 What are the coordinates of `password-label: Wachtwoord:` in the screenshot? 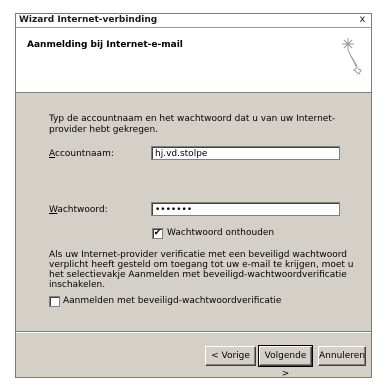 It's located at (78, 210).